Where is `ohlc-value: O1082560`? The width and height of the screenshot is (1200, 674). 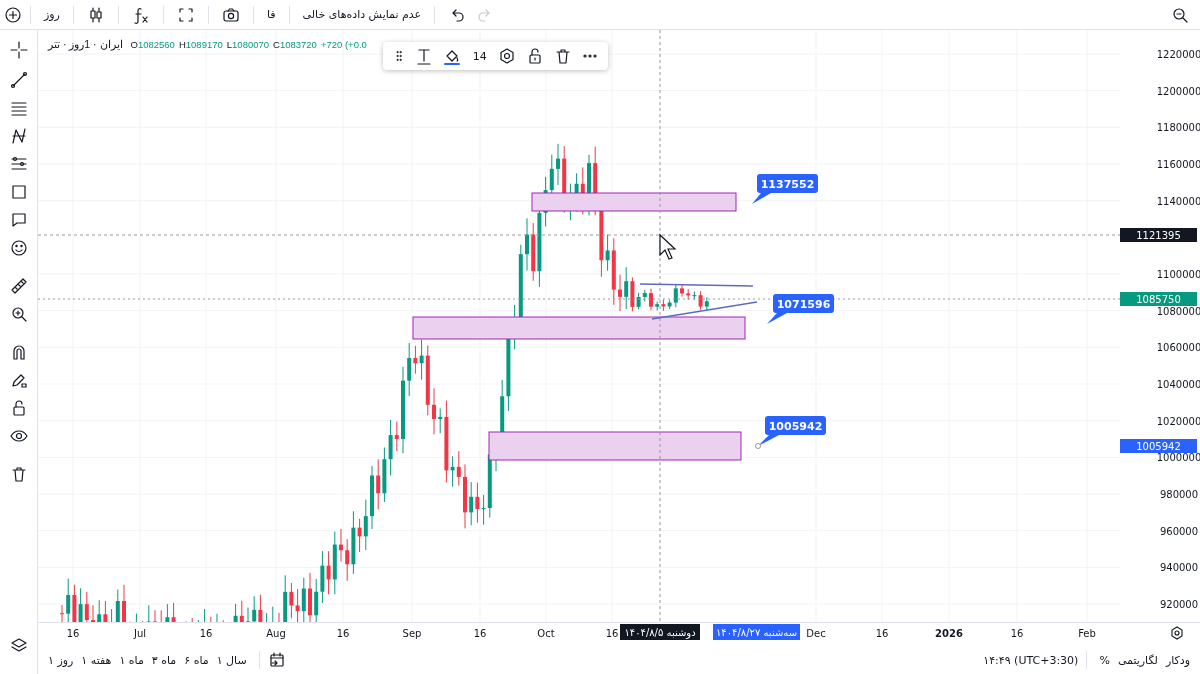
ohlc-value: O1082560 is located at coordinates (152, 44).